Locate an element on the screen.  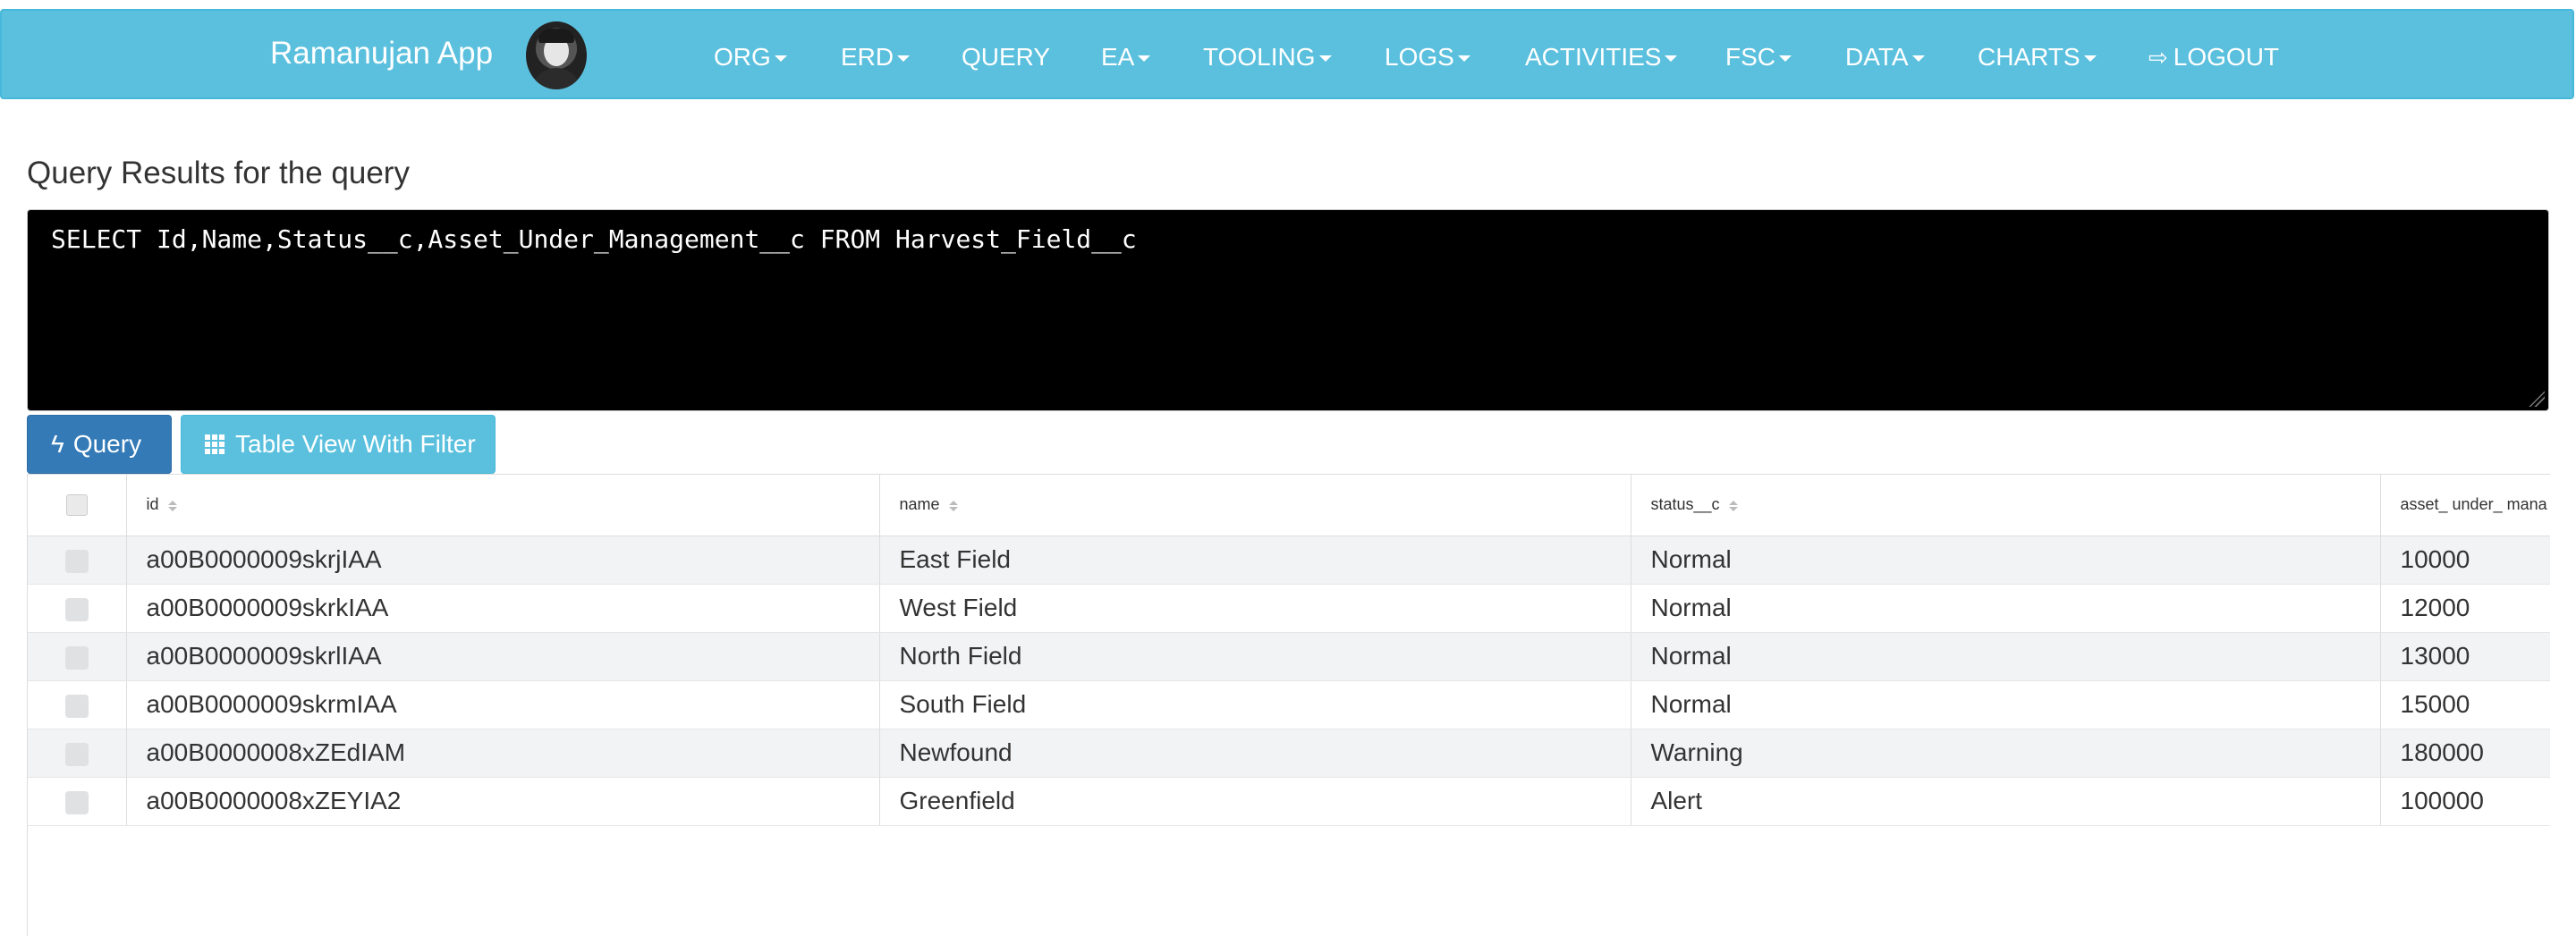
select-all-cell is located at coordinates (77, 505).